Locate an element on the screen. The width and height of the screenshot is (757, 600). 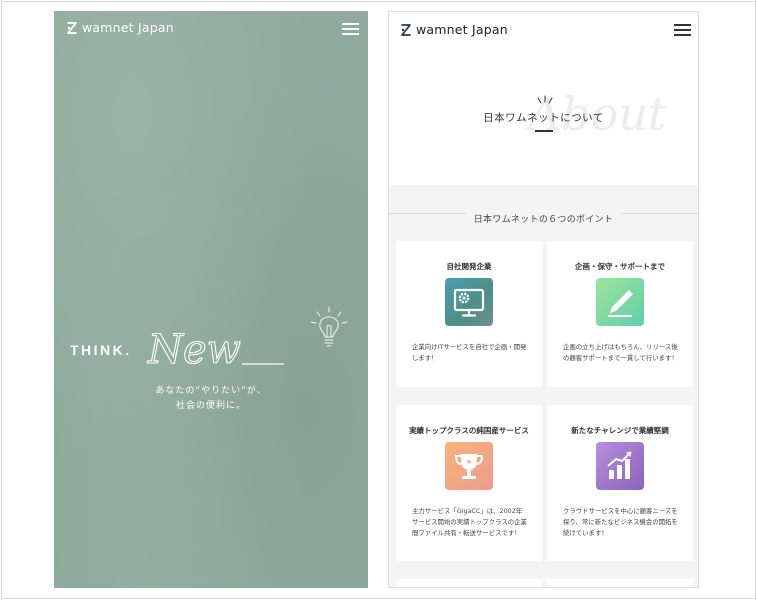
points-heading-wrap: 日本ワムネットの６つのポイント is located at coordinates (543, 216).